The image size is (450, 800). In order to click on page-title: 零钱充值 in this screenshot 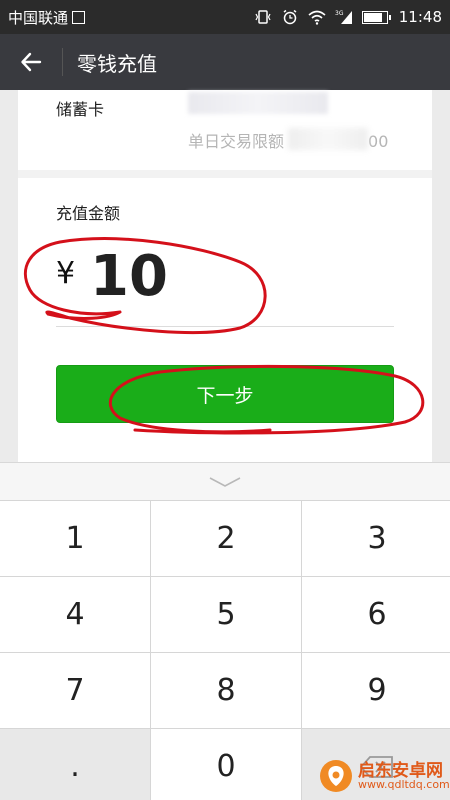, I will do `click(117, 63)`.